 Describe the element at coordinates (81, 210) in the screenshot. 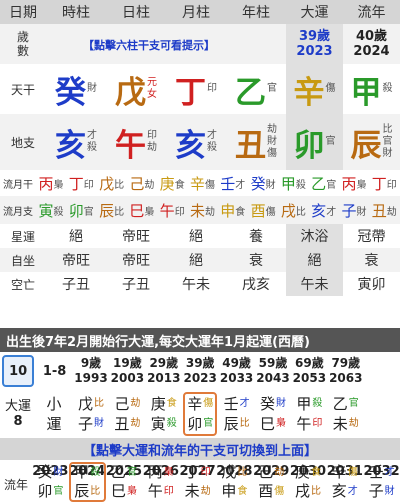

I see `liuyue-cell: 卯官` at that location.